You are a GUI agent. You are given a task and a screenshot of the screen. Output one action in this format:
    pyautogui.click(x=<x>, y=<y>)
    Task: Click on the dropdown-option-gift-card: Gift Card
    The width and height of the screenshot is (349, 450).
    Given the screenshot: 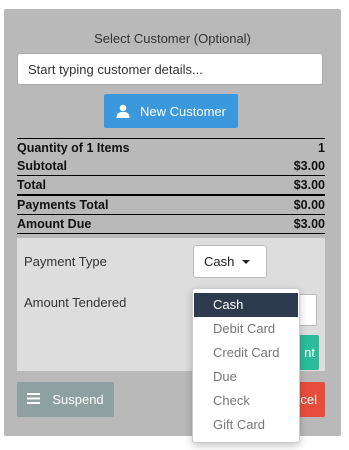 What is the action you would take?
    pyautogui.click(x=246, y=425)
    